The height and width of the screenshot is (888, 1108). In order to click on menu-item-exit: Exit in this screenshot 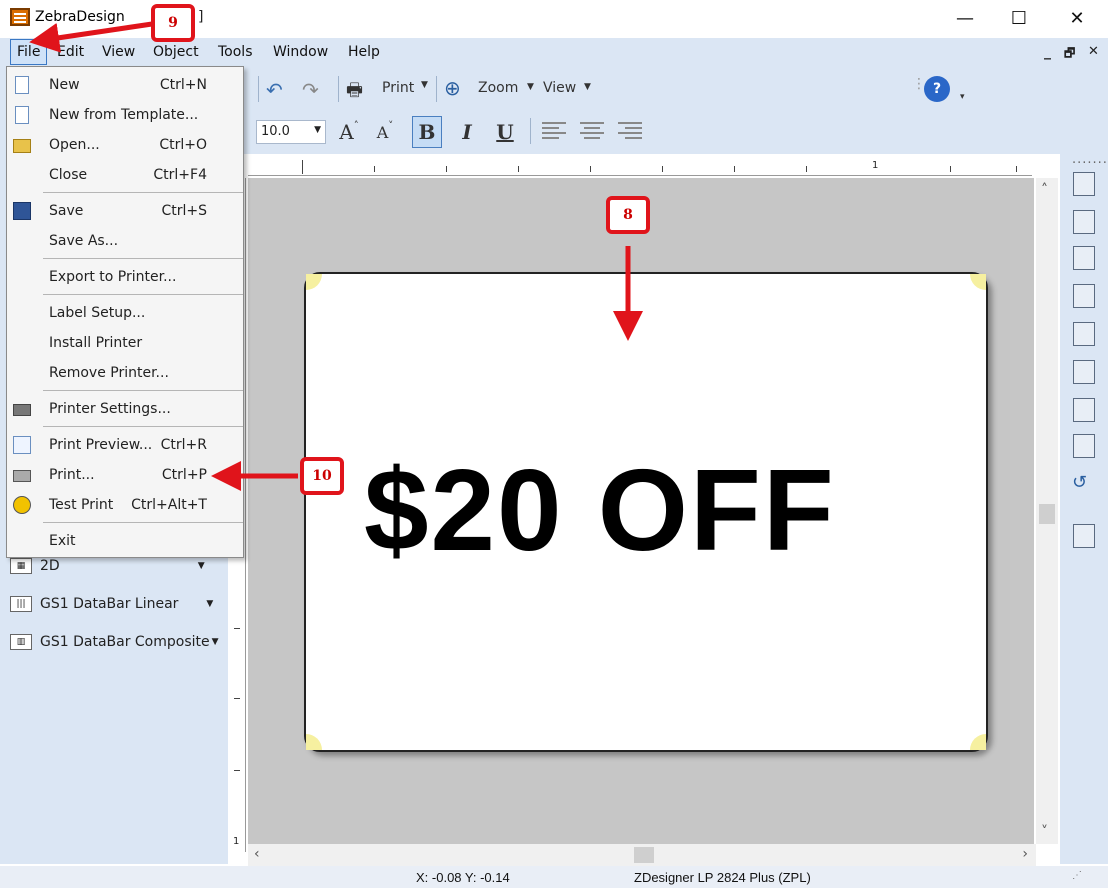, I will do `click(125, 541)`.